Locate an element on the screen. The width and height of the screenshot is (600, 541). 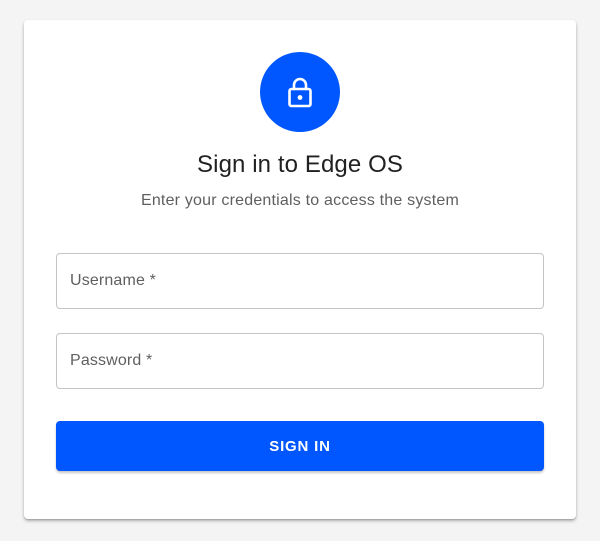
sign-in-button: SIGN IN is located at coordinates (300, 446).